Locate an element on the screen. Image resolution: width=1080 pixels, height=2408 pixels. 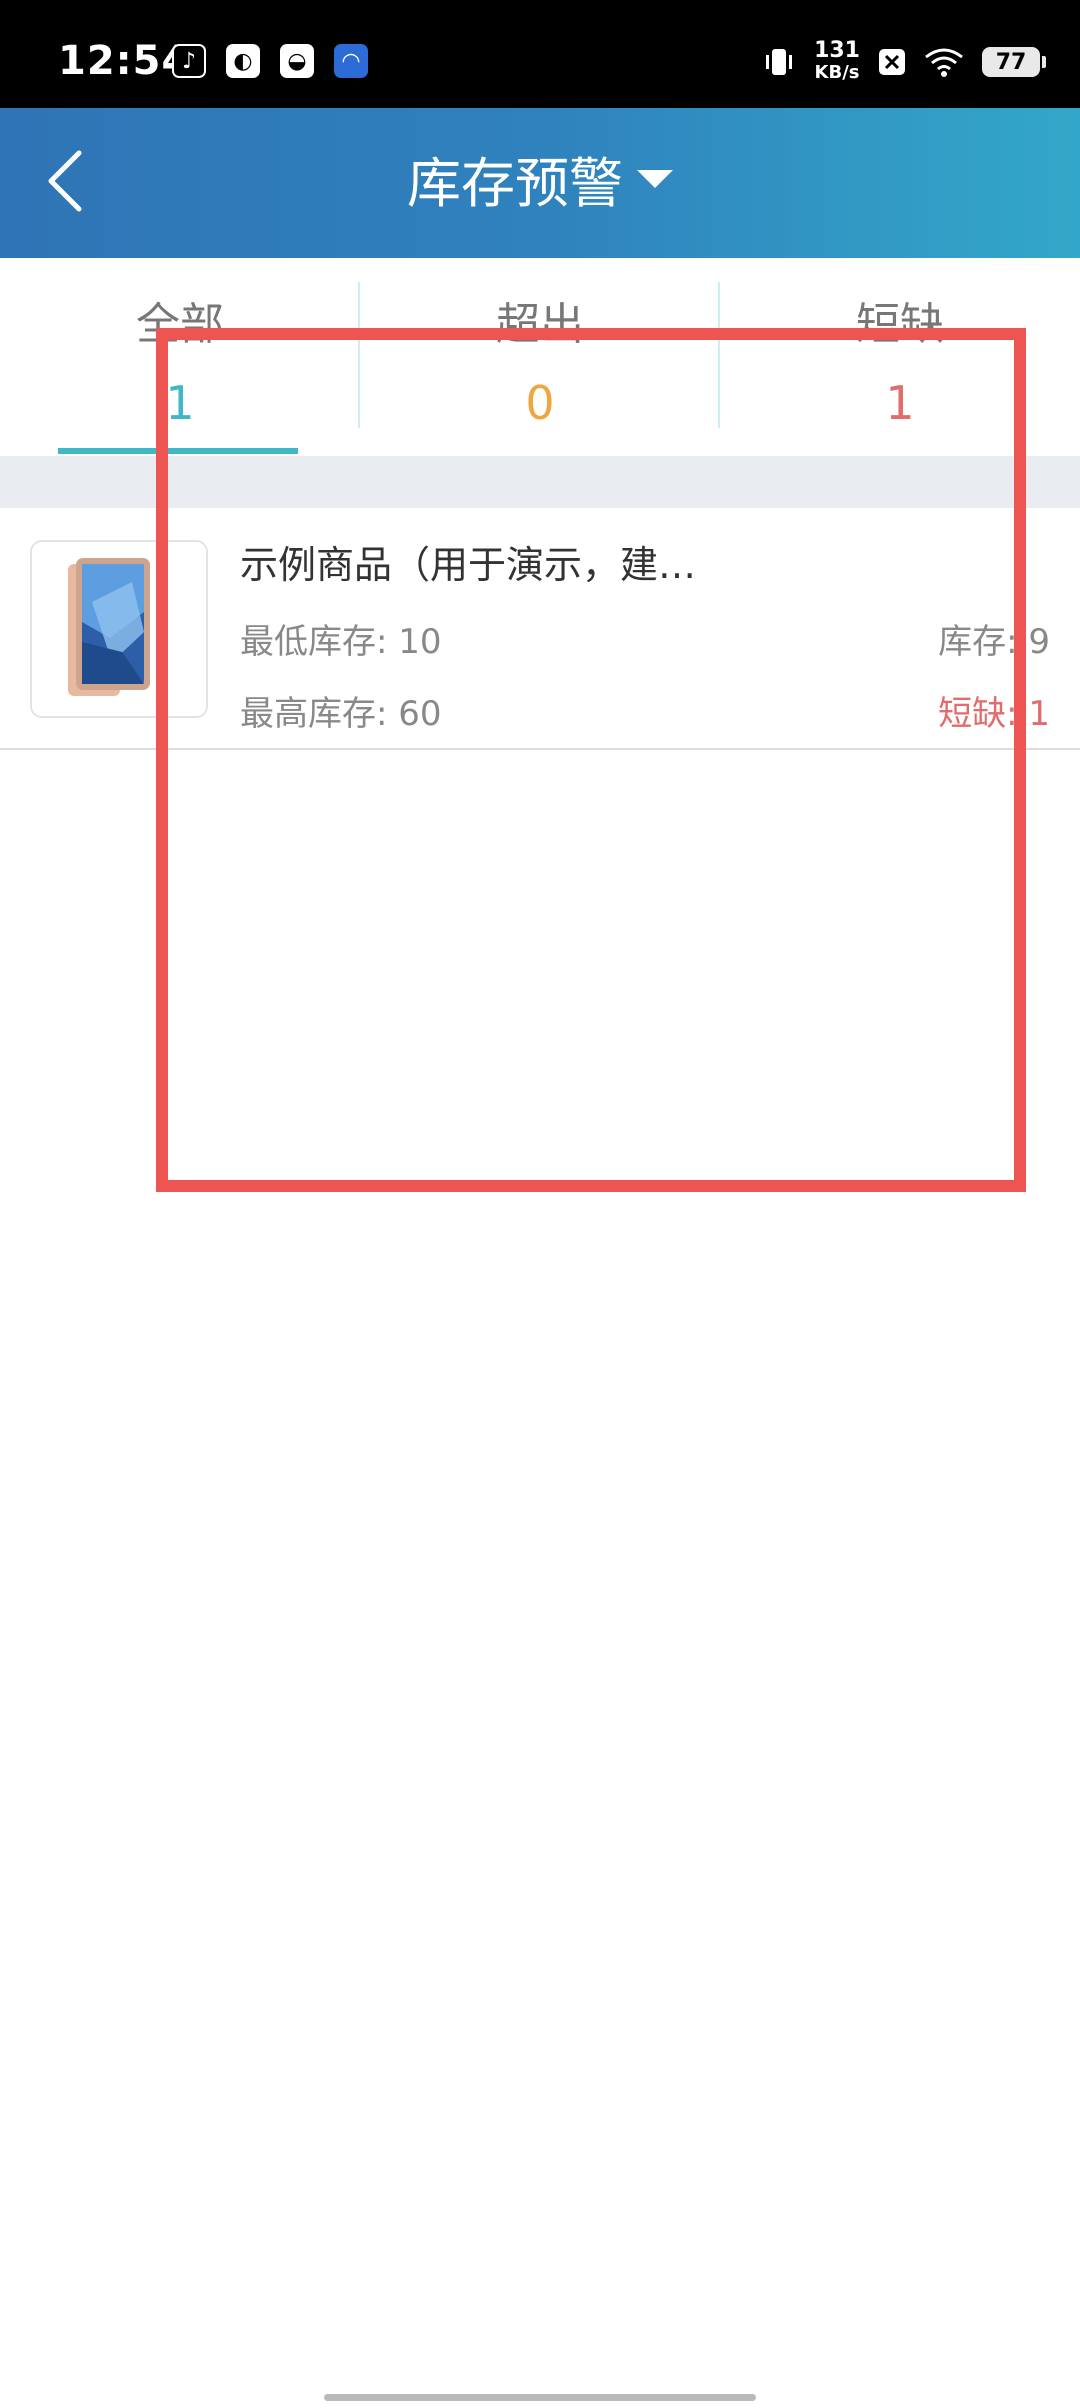
wifi-icon is located at coordinates (944, 62).